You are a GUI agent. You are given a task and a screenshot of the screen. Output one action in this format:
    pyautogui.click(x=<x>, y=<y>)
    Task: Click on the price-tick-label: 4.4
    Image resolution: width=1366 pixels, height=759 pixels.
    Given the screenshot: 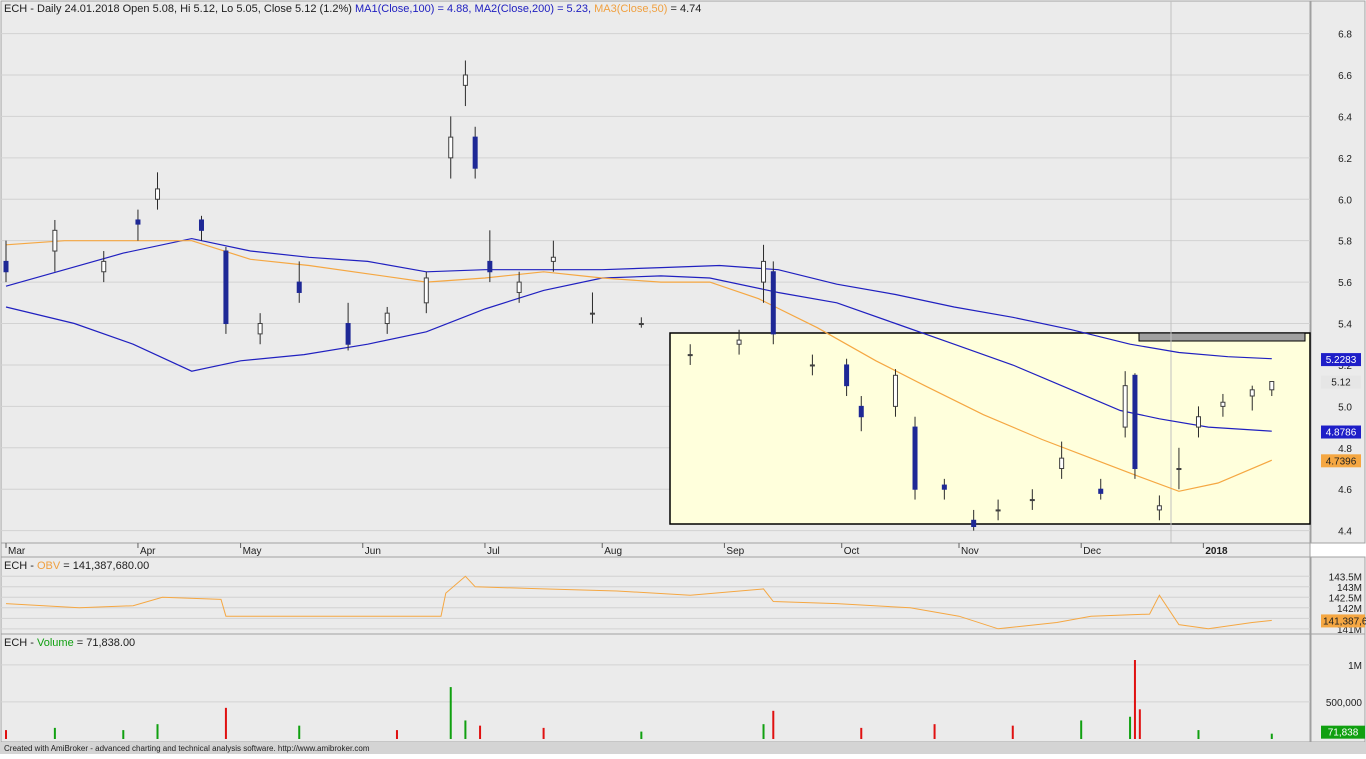 What is the action you would take?
    pyautogui.click(x=1345, y=532)
    